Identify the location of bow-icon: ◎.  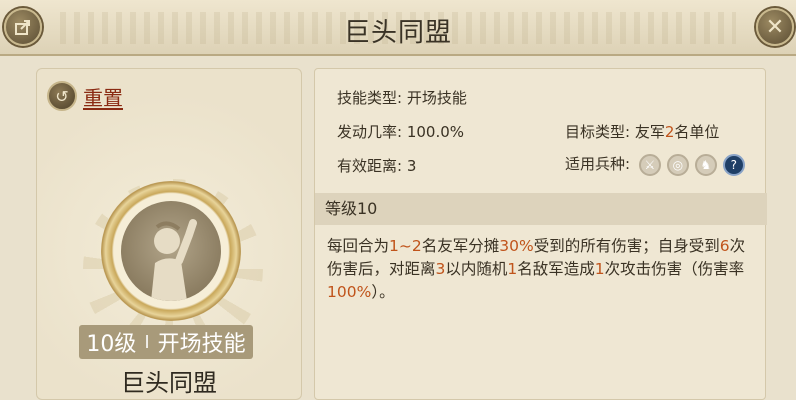
(677, 164).